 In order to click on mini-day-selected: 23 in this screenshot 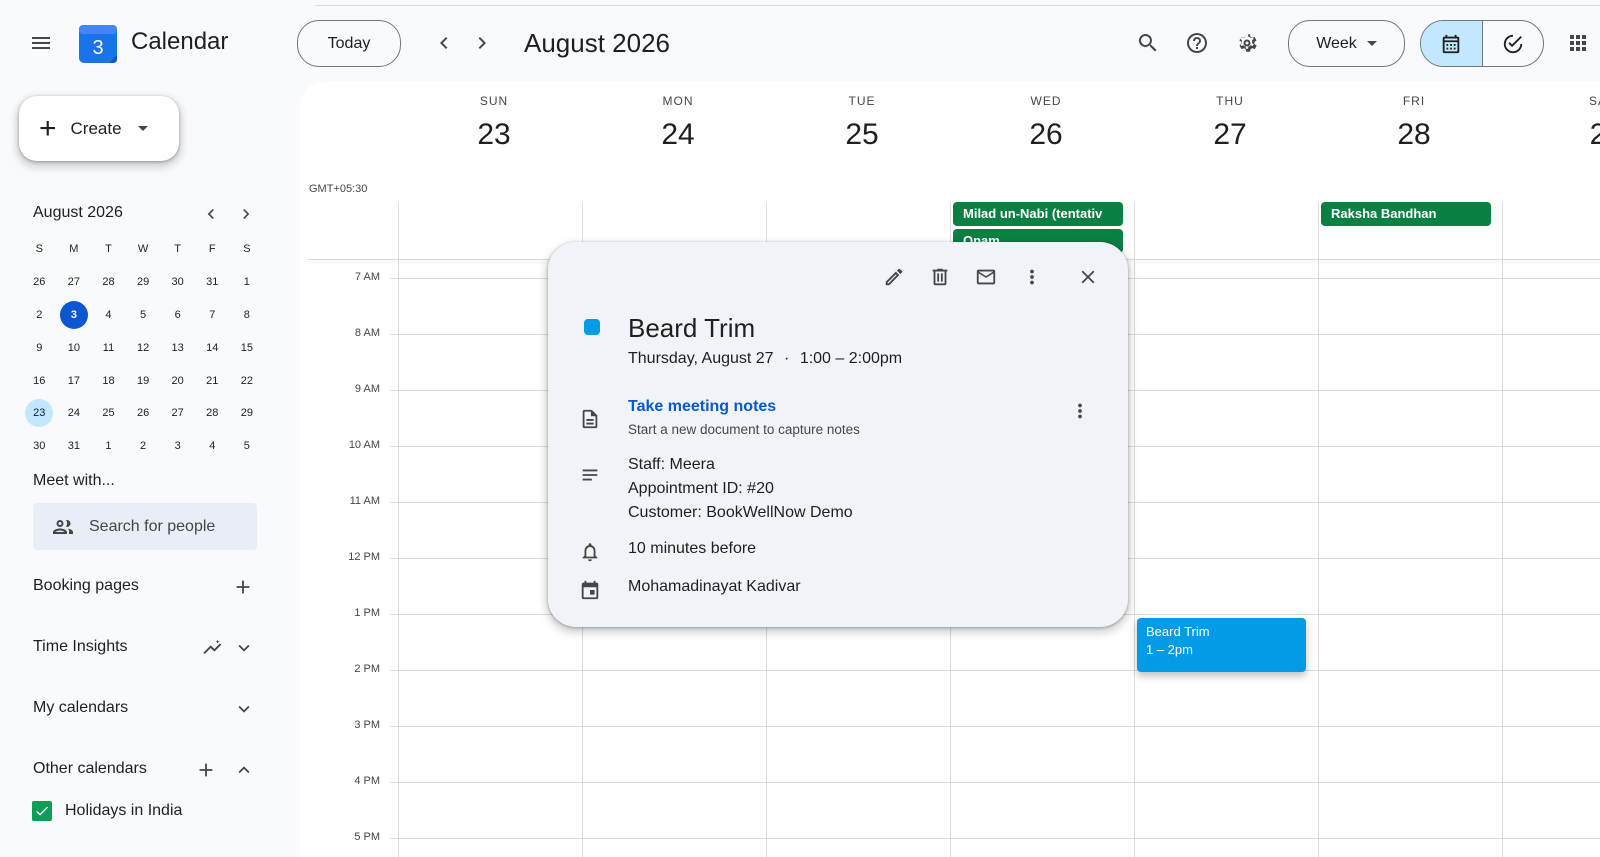, I will do `click(39, 413)`.